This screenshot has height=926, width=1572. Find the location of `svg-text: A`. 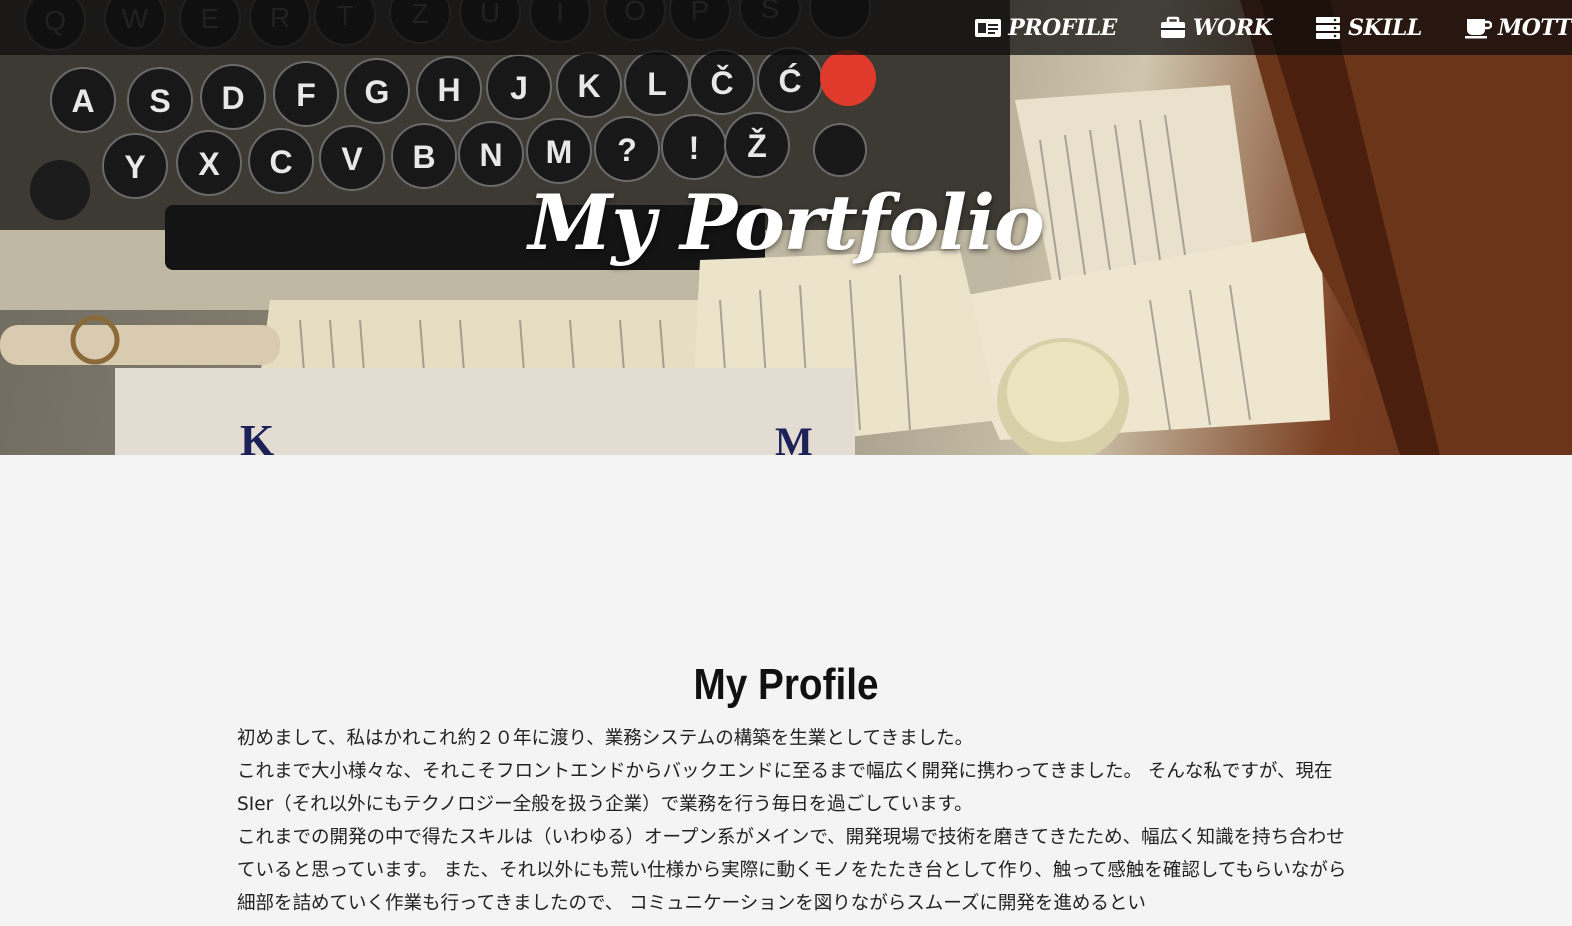

svg-text: A is located at coordinates (82, 101).